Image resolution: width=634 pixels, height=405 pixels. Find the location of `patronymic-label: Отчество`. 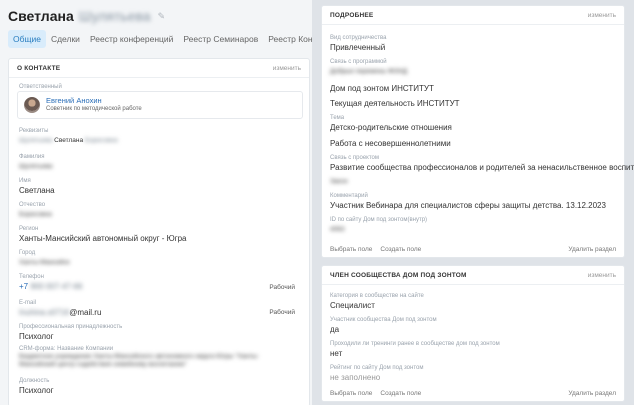

patronymic-label: Отчество is located at coordinates (32, 205).